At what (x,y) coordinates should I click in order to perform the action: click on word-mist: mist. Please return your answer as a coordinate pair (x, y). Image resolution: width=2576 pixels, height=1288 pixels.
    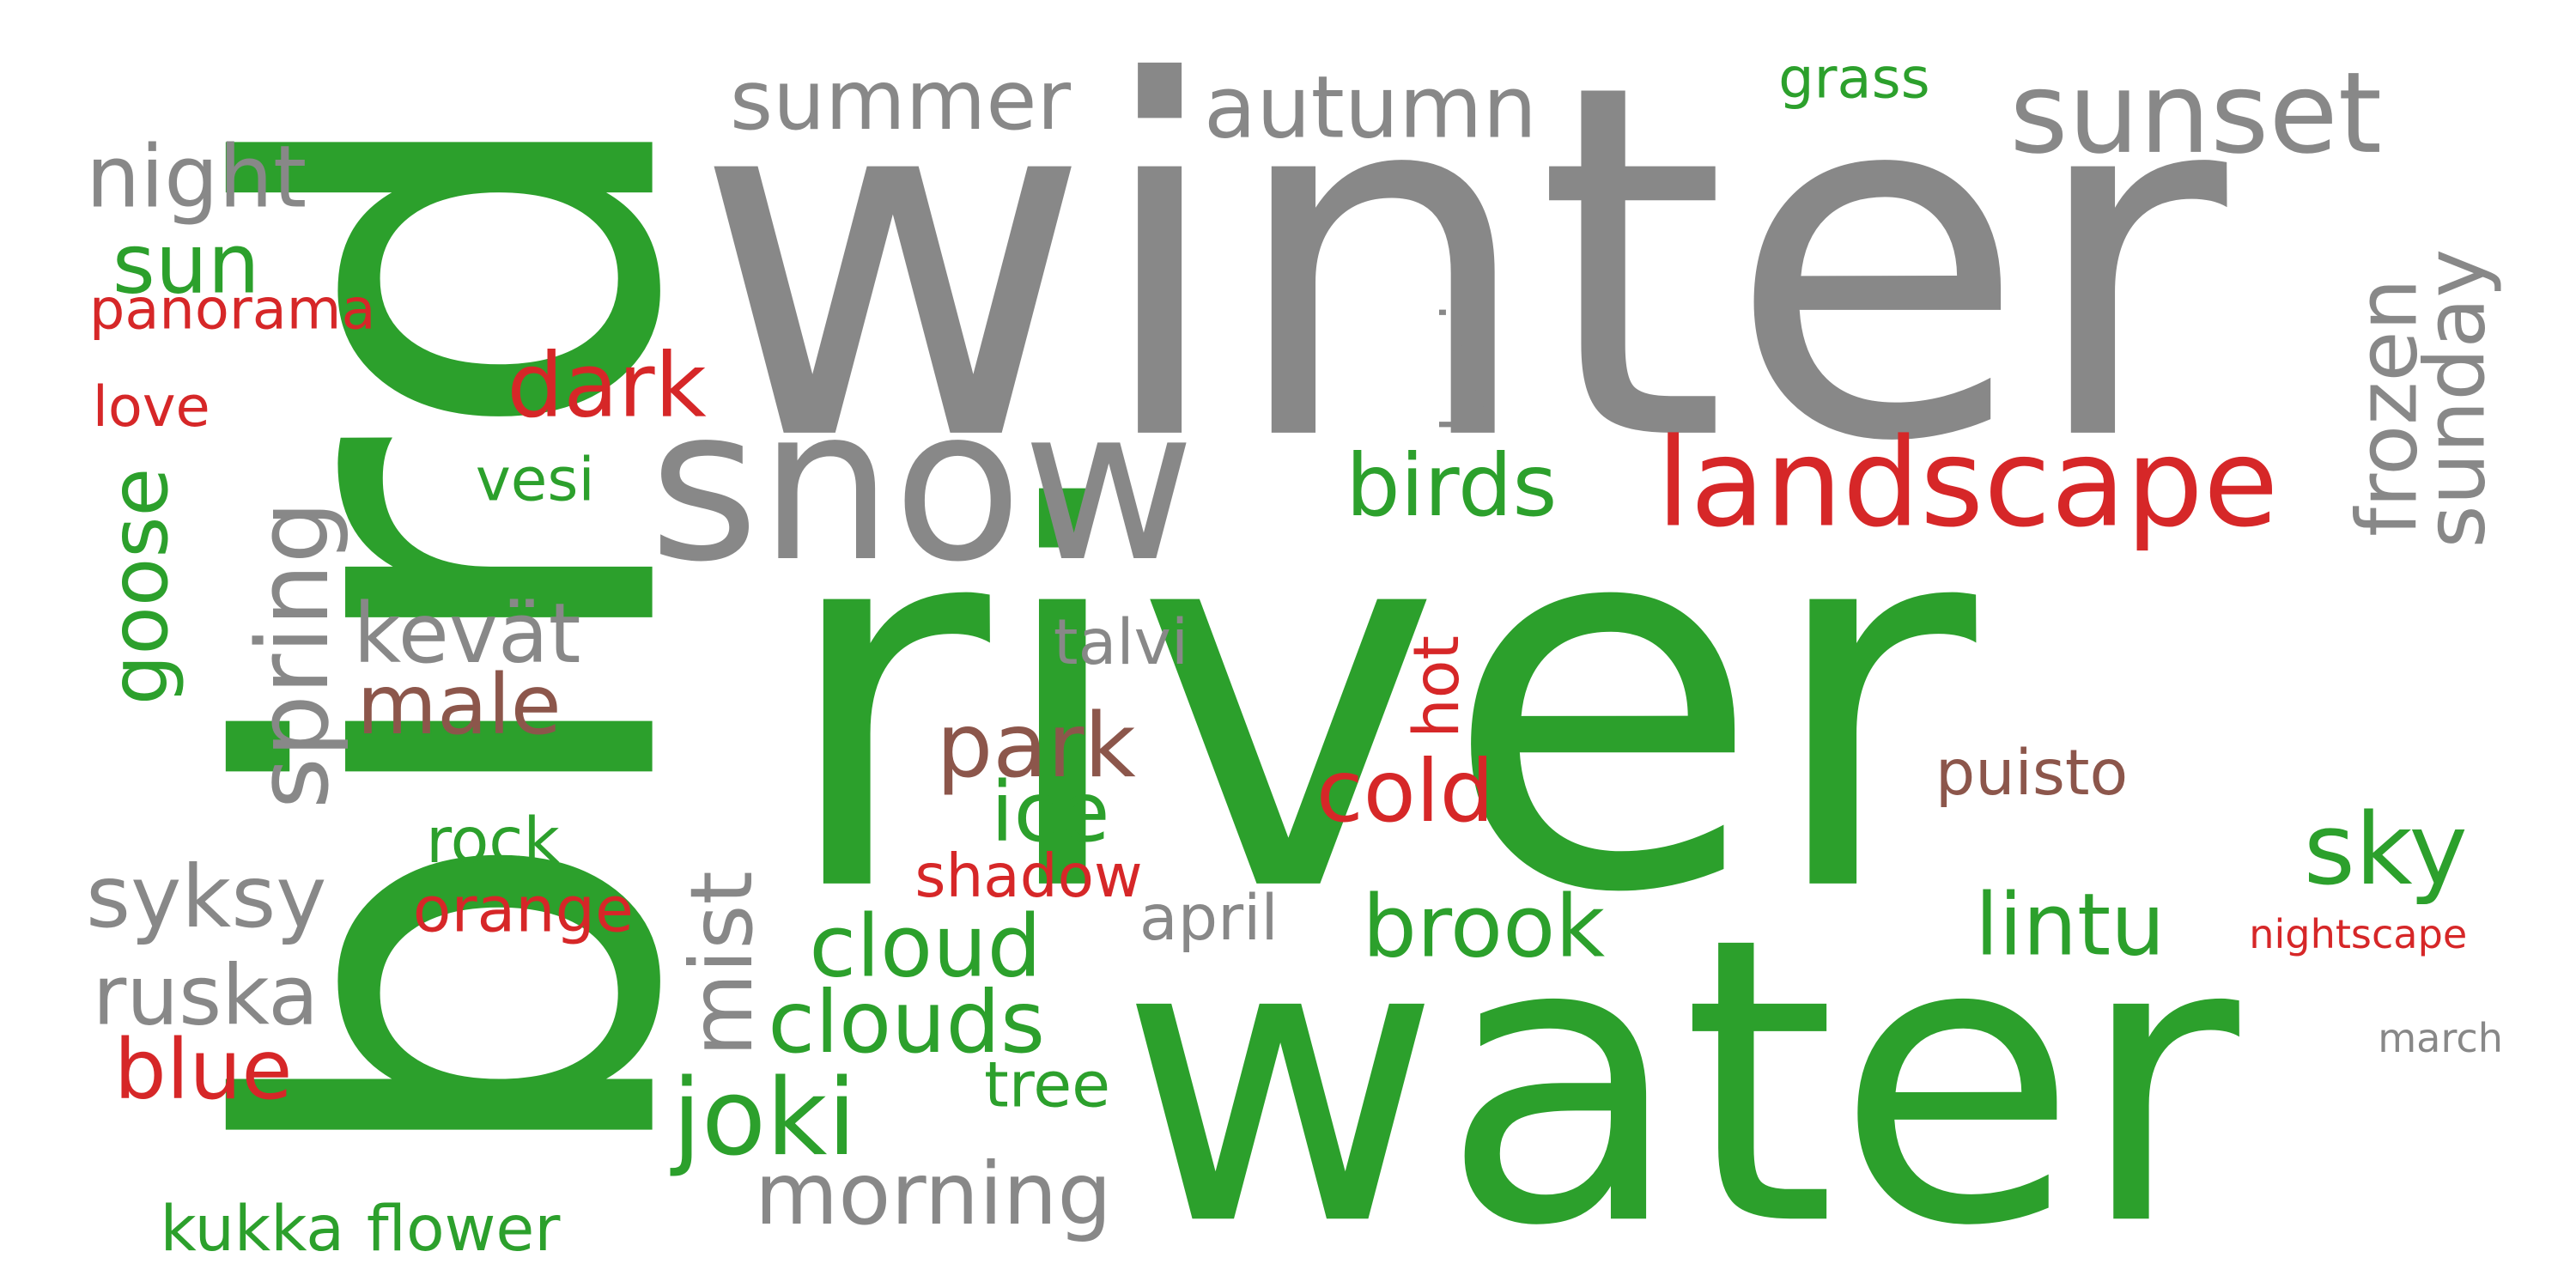
    Looking at the image, I should click on (722, 964).